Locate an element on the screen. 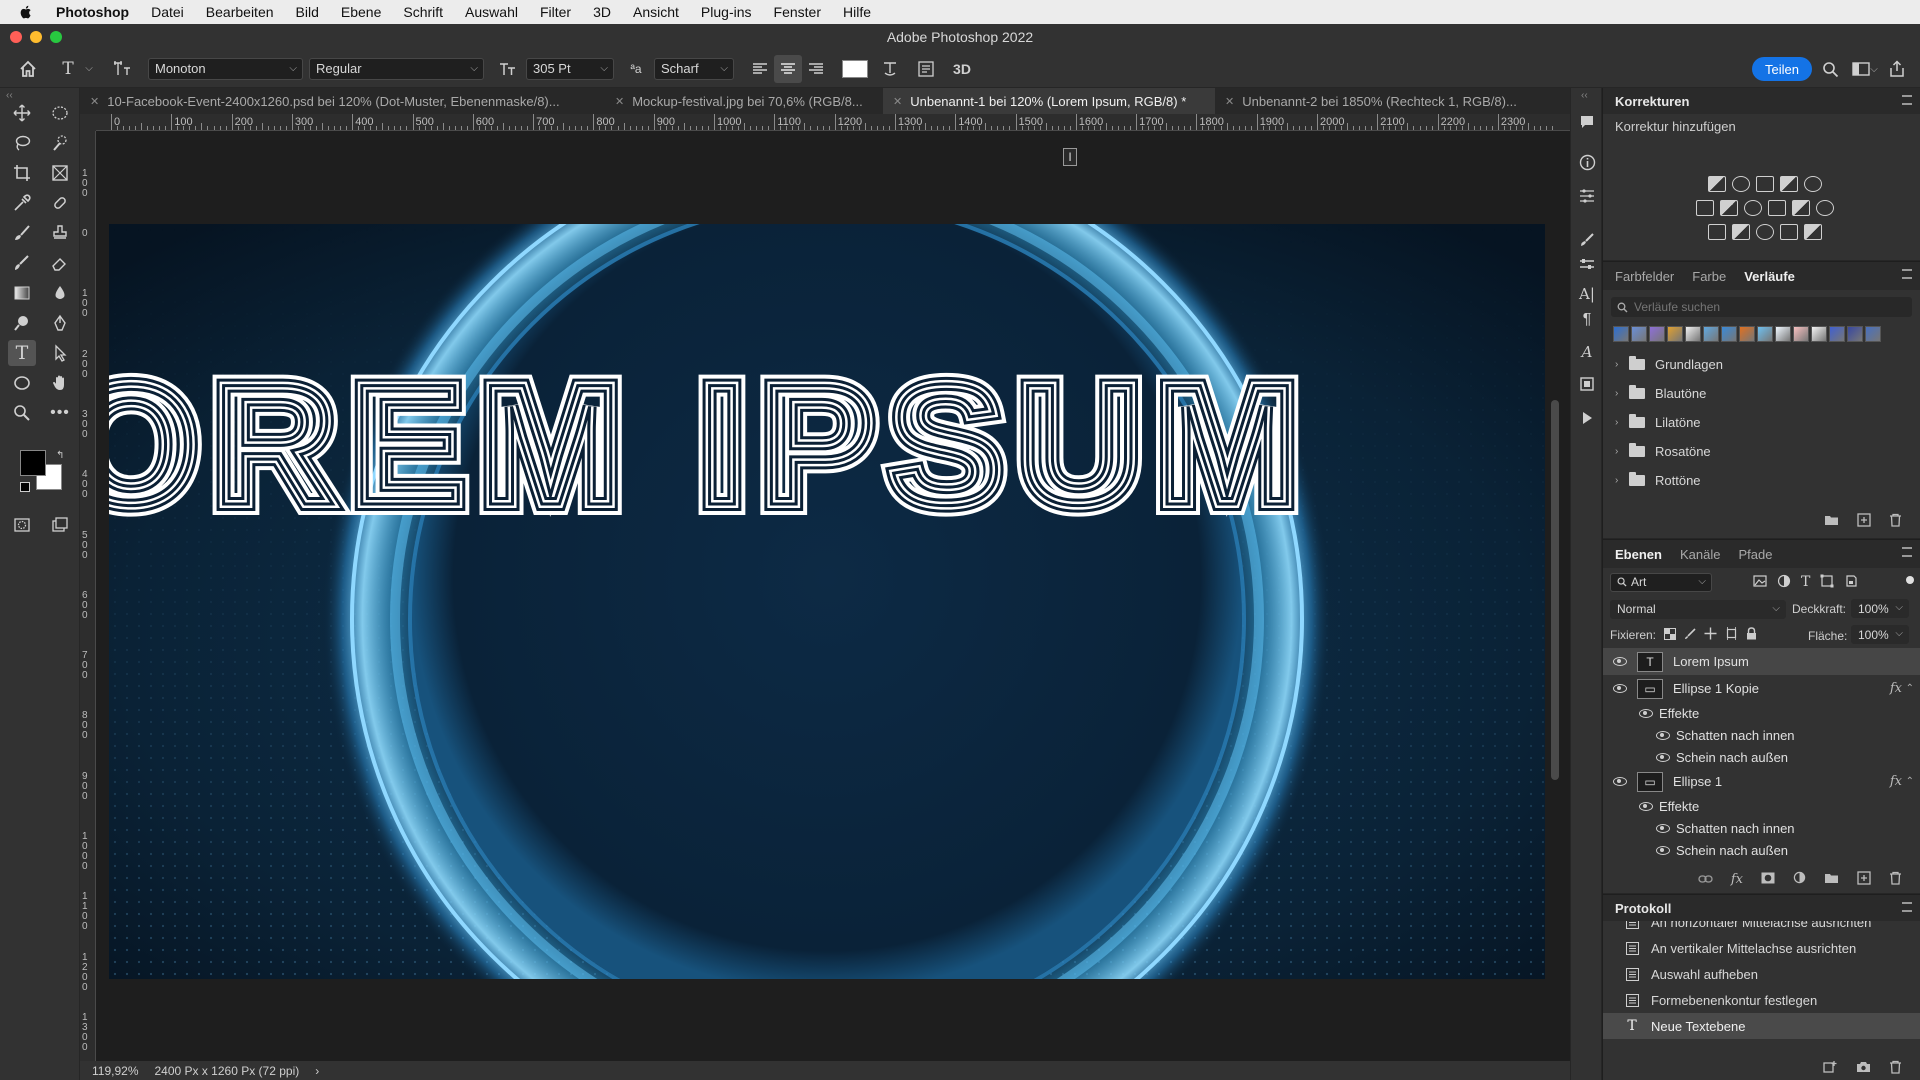 The height and width of the screenshot is (1080, 1920). ellipse-tool-icon is located at coordinates (22, 383).